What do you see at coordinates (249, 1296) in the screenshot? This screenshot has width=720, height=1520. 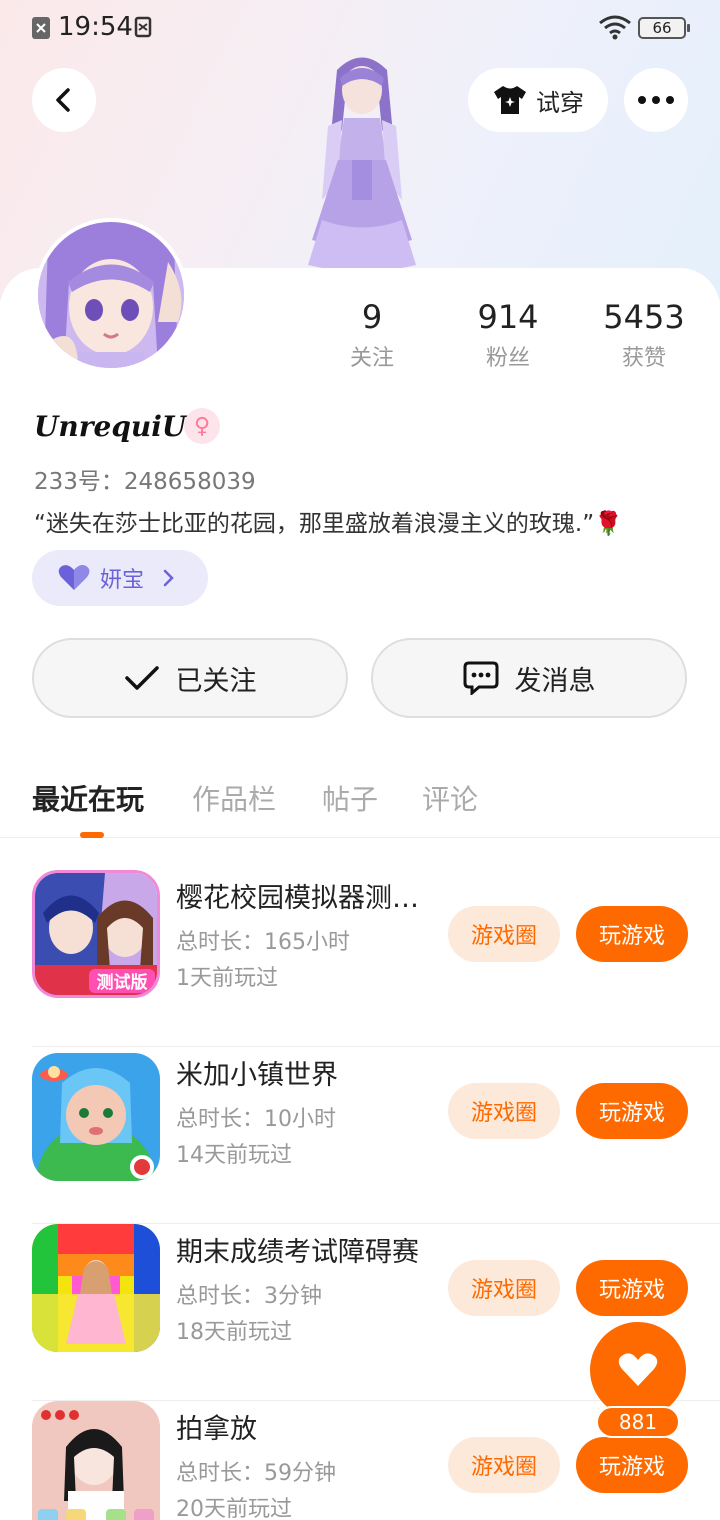 I see `game-duration: 总时长：3分钟` at bounding box center [249, 1296].